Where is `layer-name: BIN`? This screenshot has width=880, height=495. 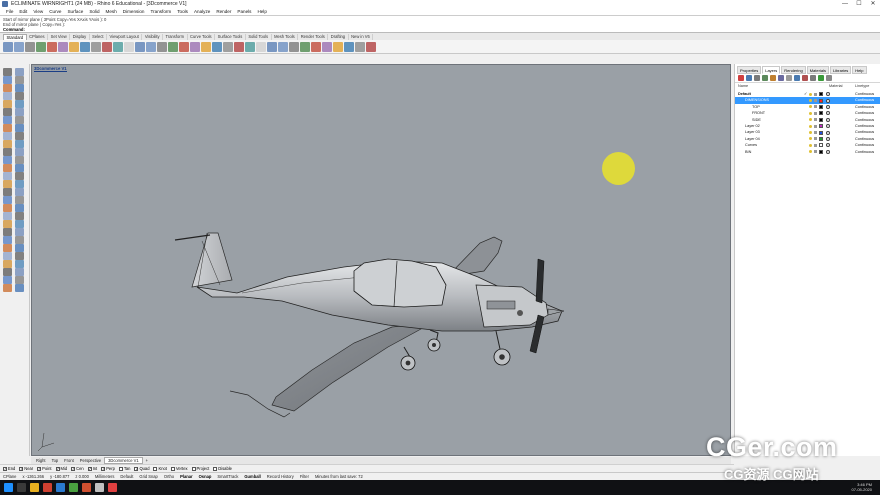
layer-name: BIN is located at coordinates (748, 152).